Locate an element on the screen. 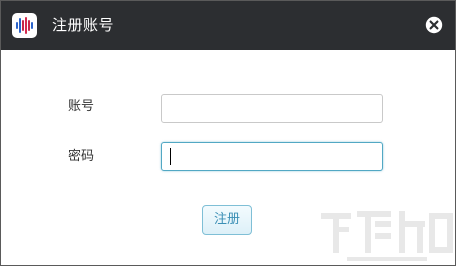 Image resolution: width=456 pixels, height=266 pixels. text-cursor is located at coordinates (170, 156).